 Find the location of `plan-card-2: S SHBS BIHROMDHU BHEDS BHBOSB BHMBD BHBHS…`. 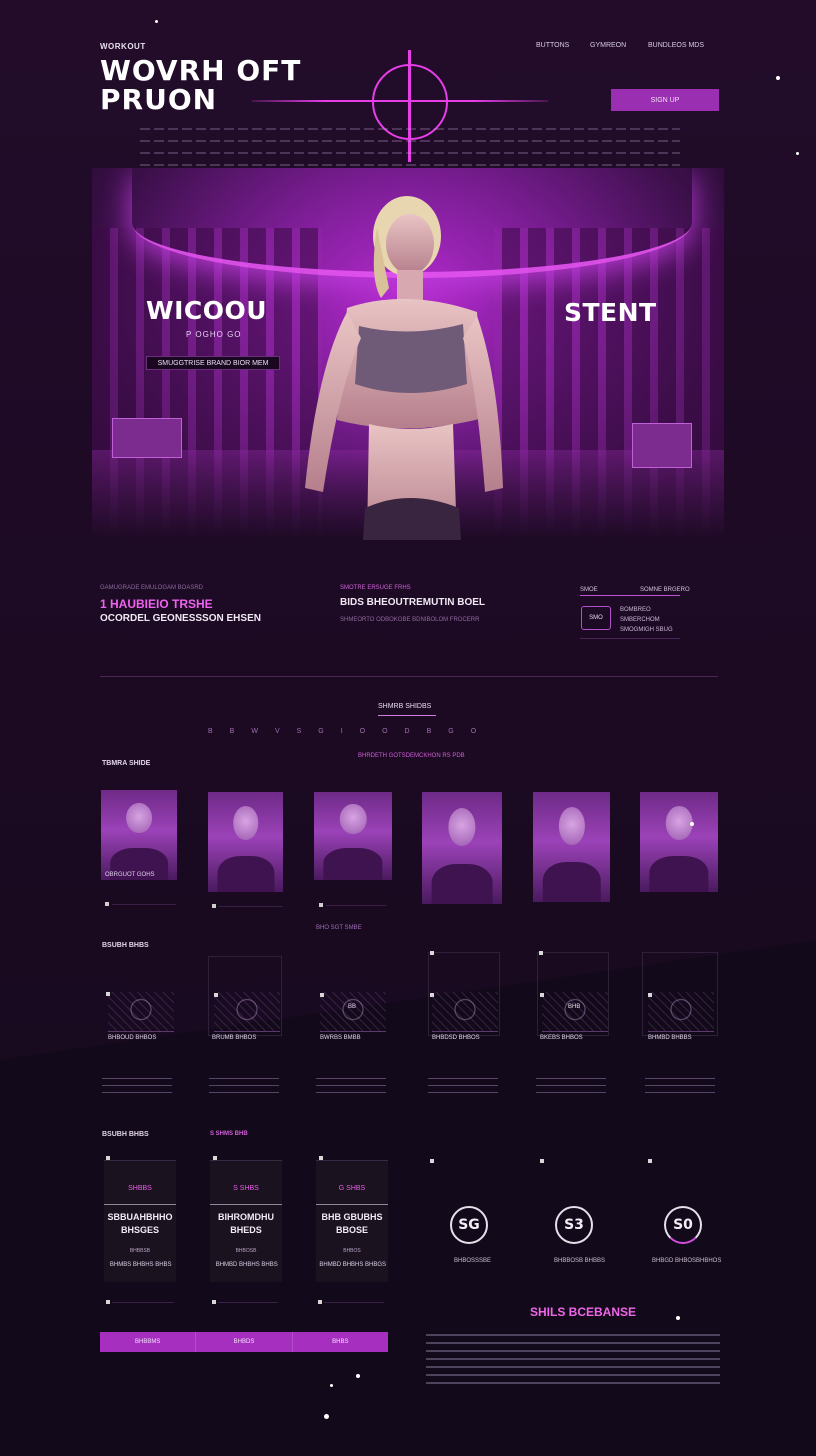

plan-card-2: S SHBS BIHROMDHU BHEDS BHBOSB BHMBD BHBHS… is located at coordinates (246, 1221).